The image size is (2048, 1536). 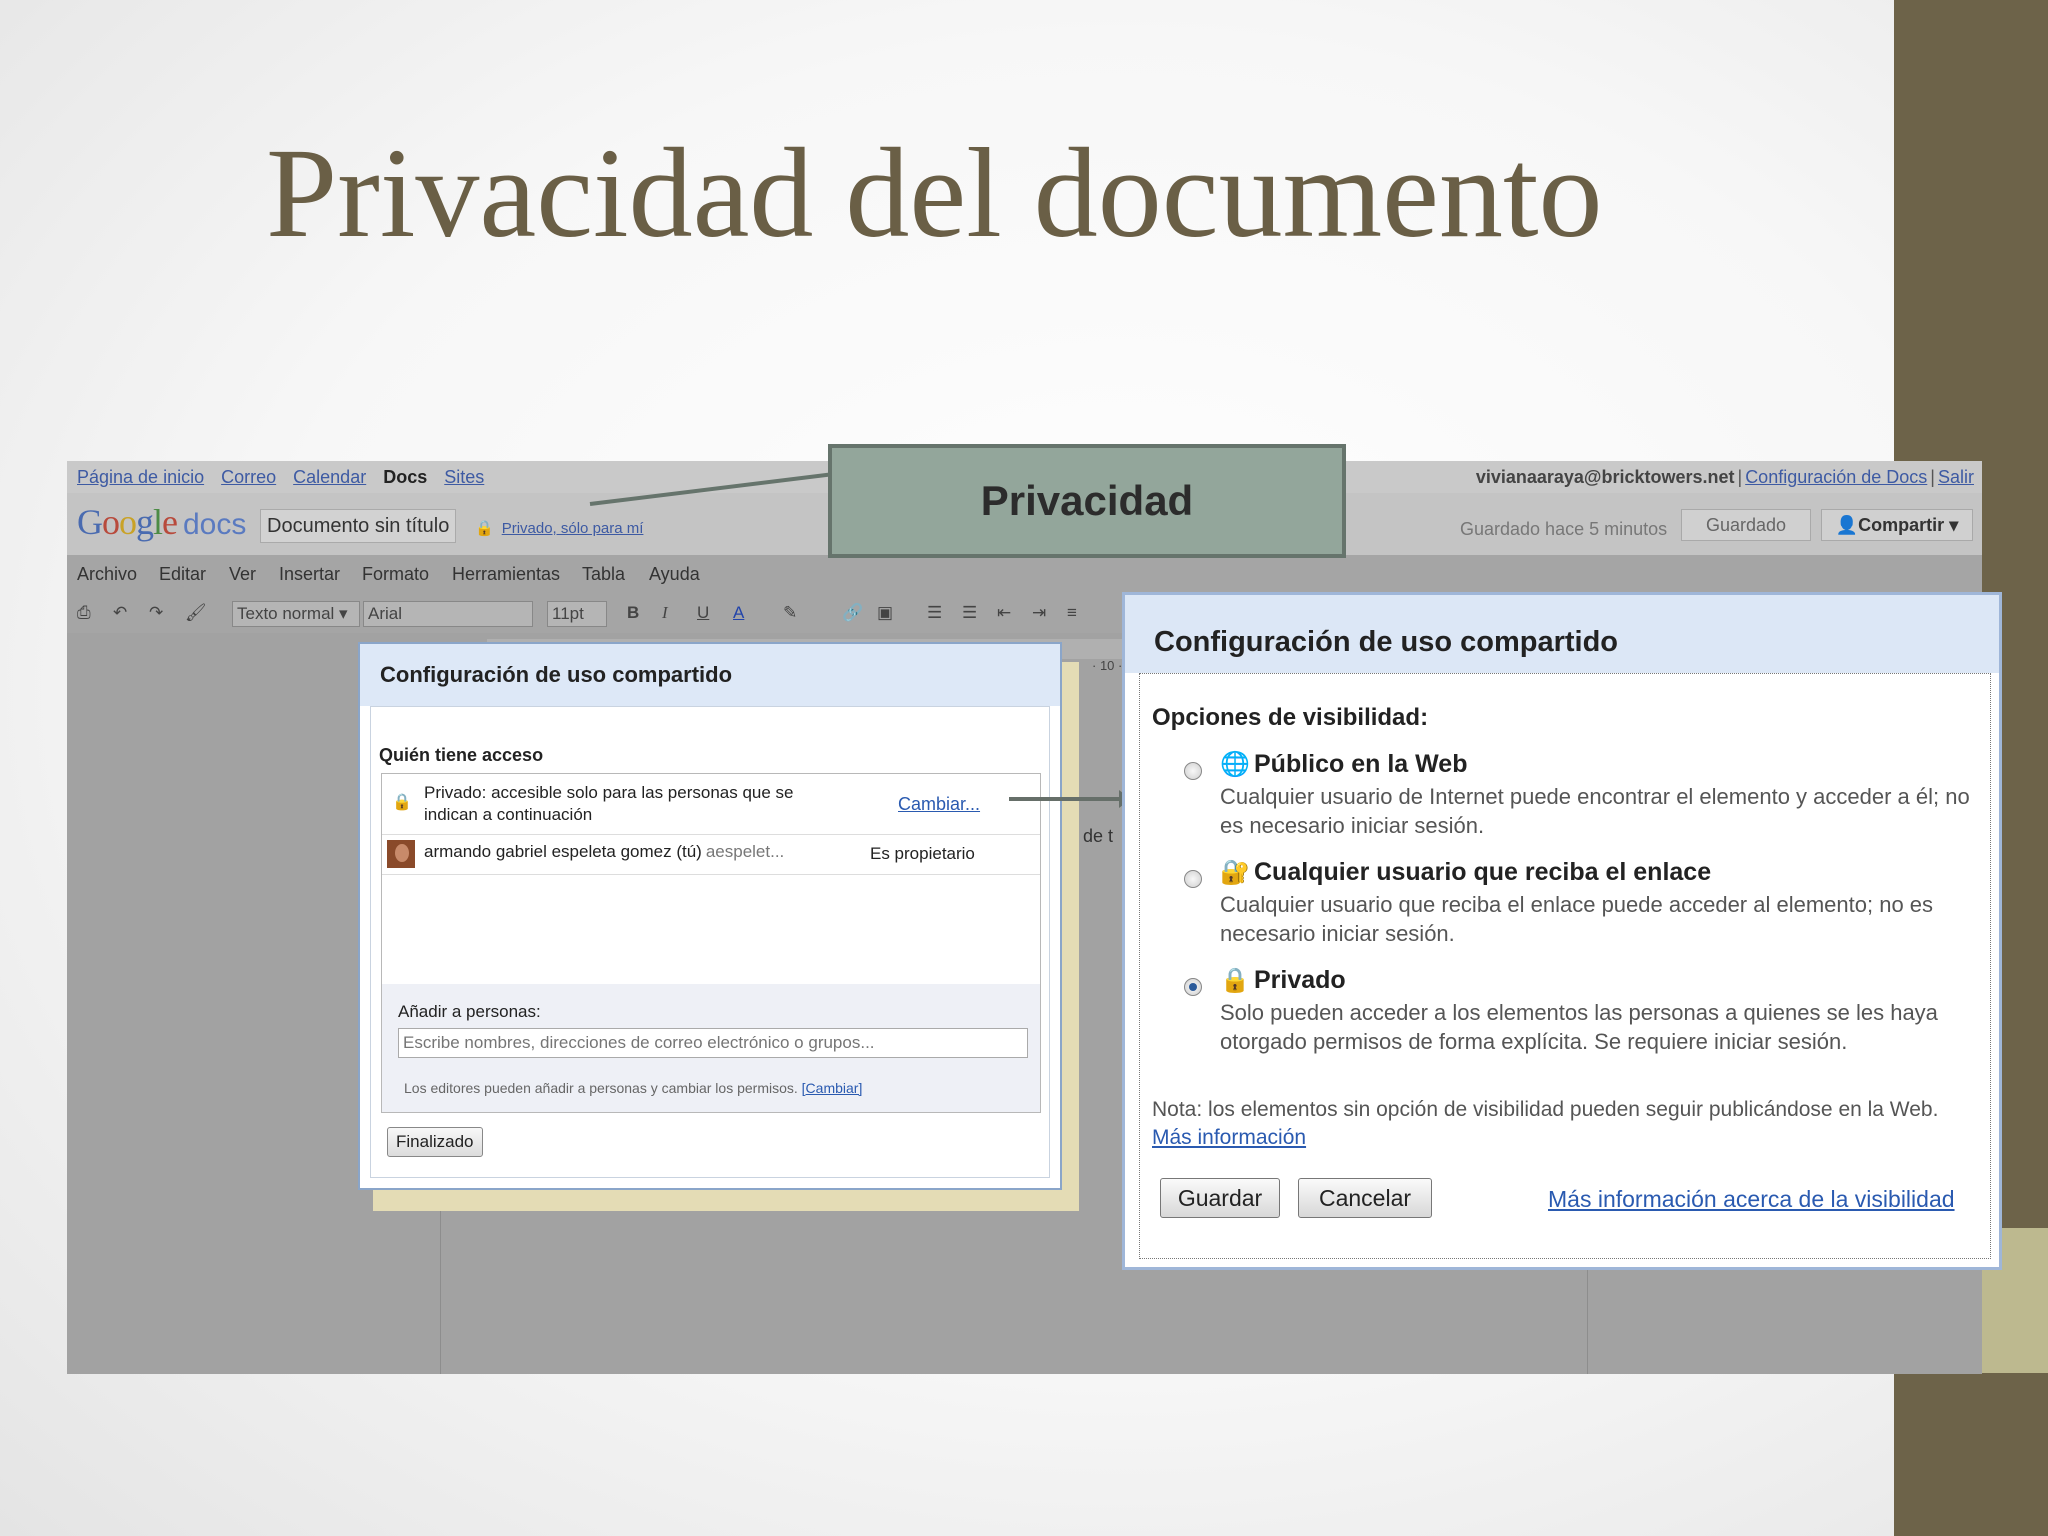 I want to click on privacy-callout: Privacidad, so click(x=1087, y=501).